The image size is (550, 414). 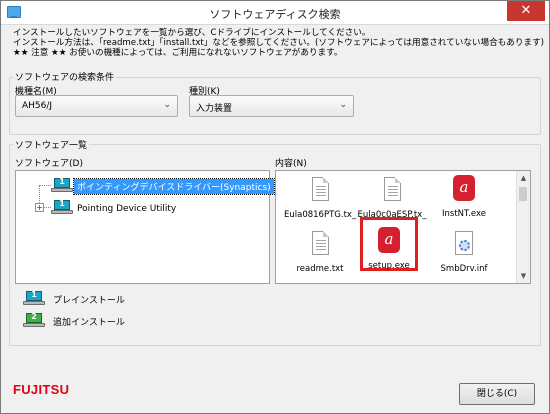 I want to click on file-eula0816ptg: Eula0816PTG.tx_, so click(x=320, y=198).